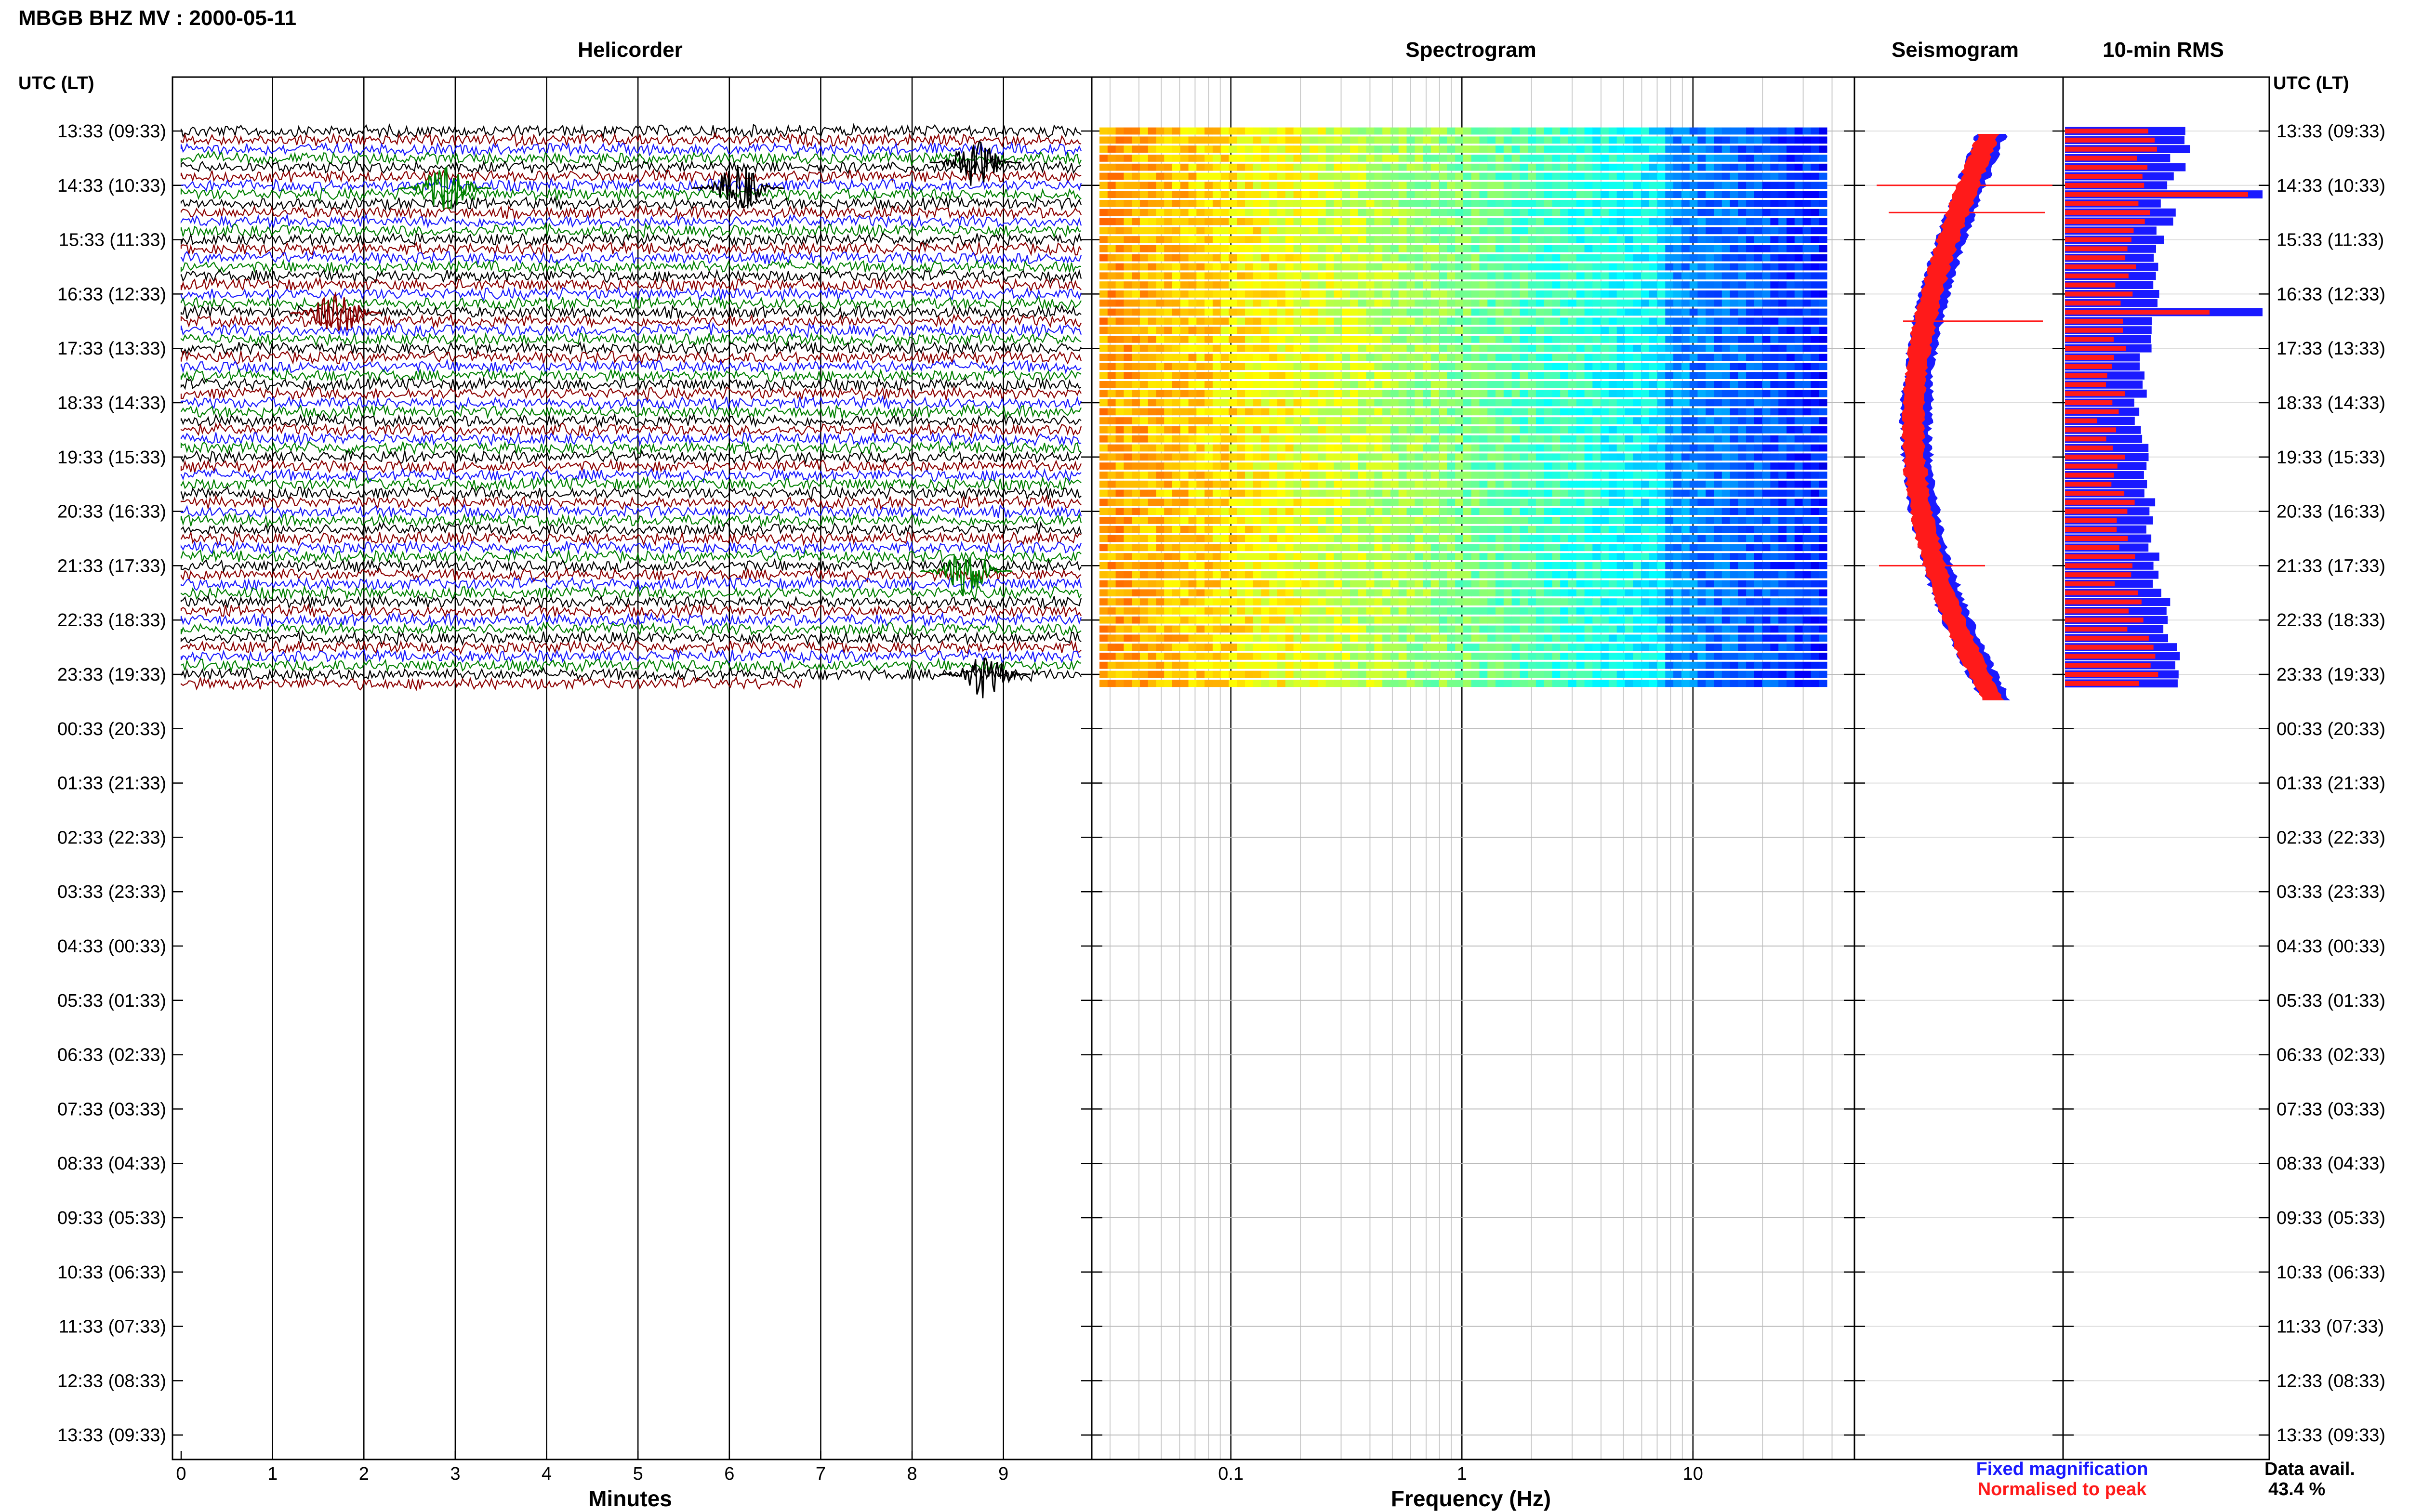 This screenshot has width=2409, height=1512. I want to click on helicorder-xtick-label: 2, so click(364, 1474).